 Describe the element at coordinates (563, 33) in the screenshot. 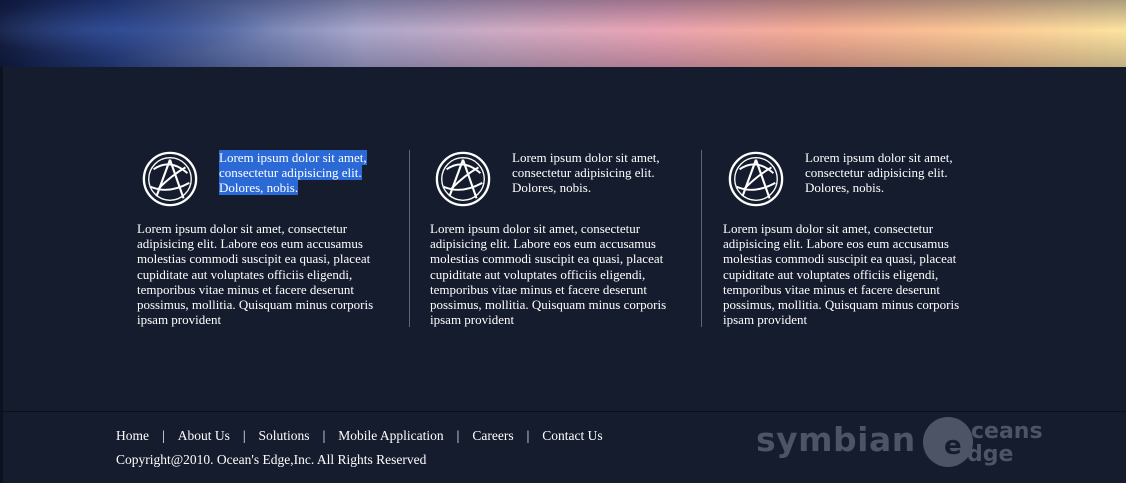

I see `header-banner` at that location.